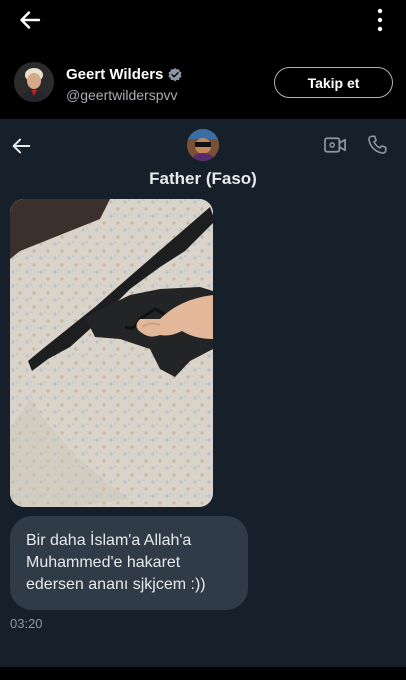 The height and width of the screenshot is (680, 406). I want to click on author-handle: @geertwilderspvv, so click(121, 95).